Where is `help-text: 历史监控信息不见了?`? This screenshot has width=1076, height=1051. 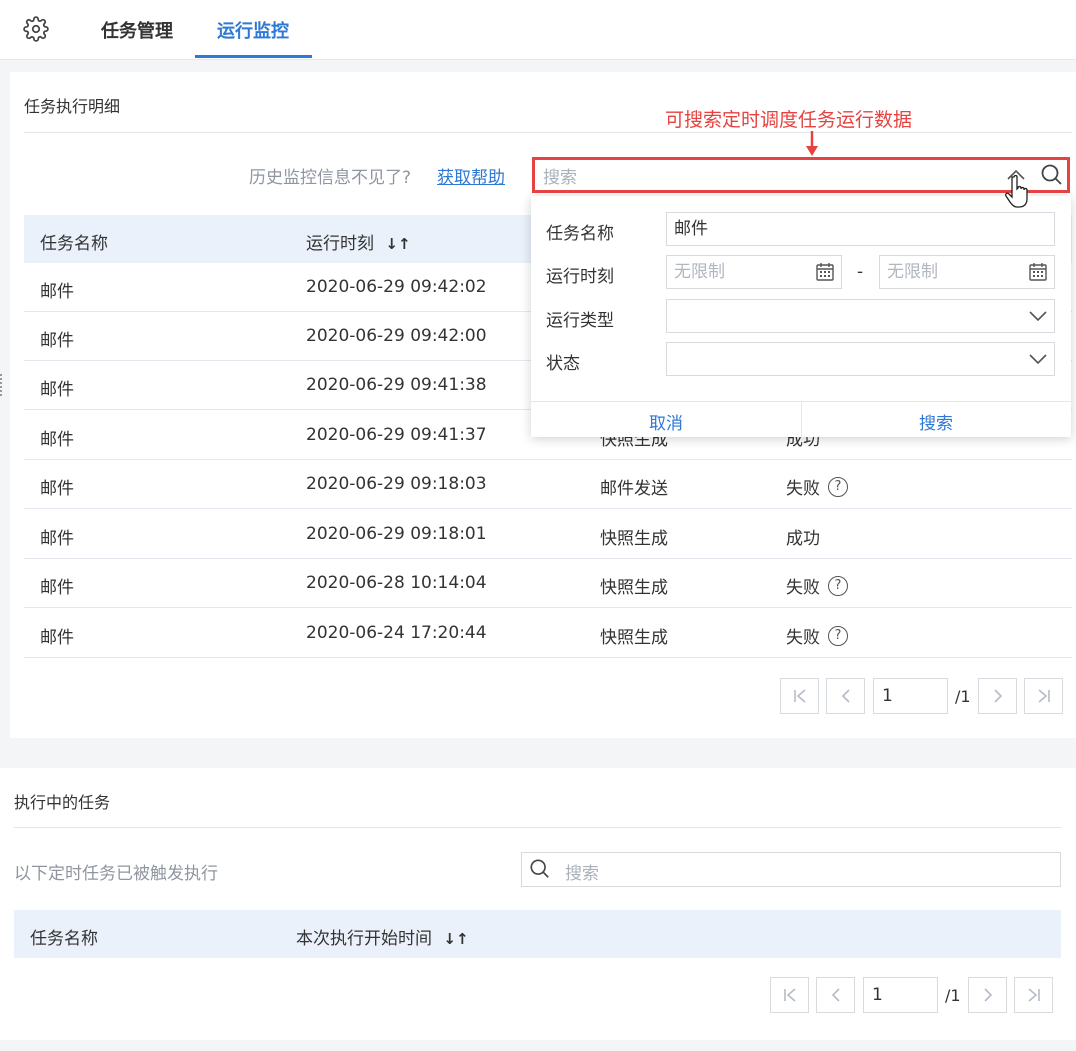 help-text: 历史监控信息不见了? is located at coordinates (330, 178).